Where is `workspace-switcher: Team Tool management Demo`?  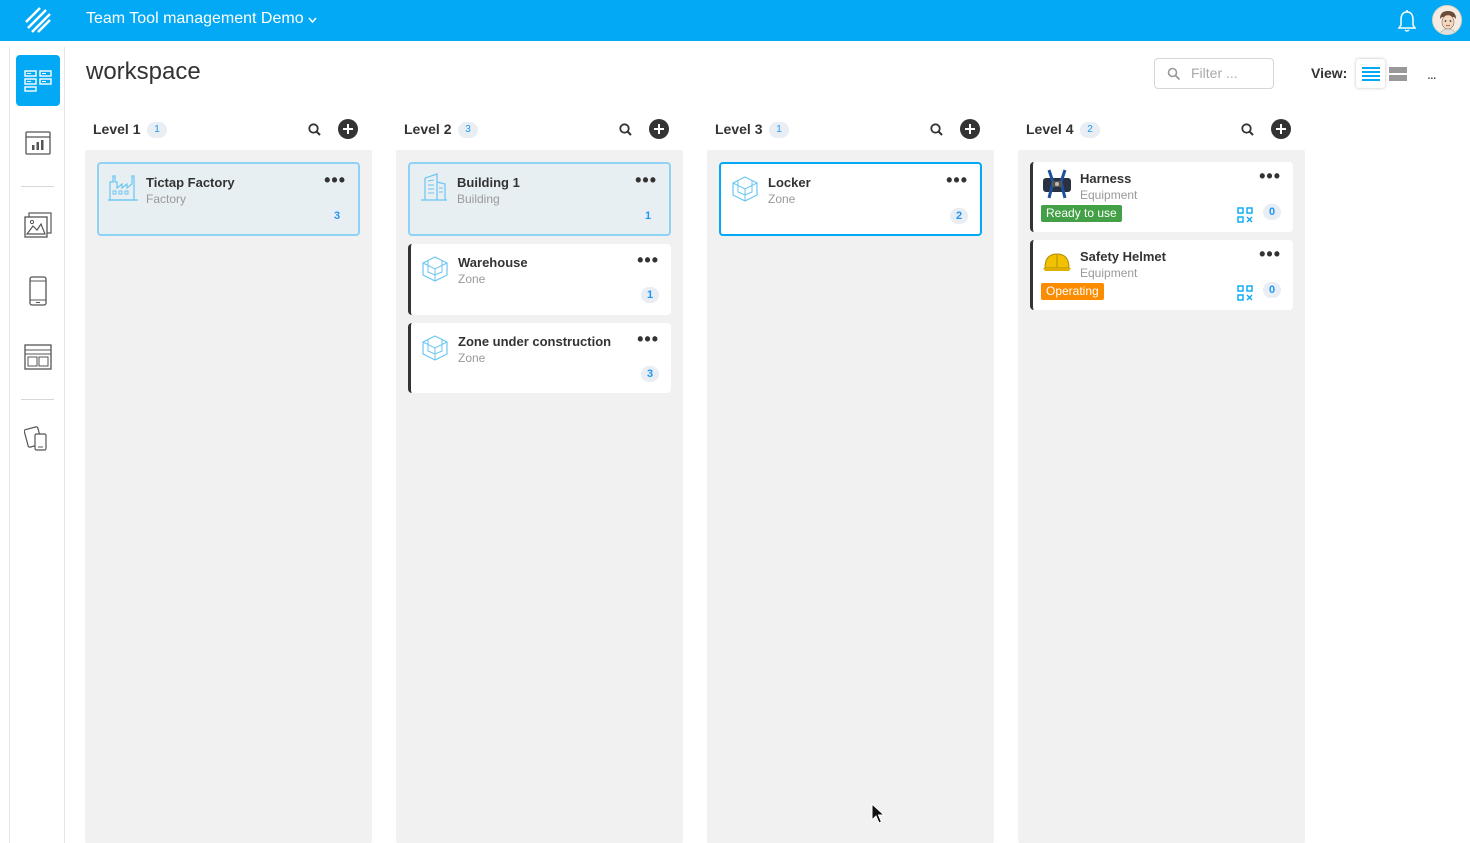
workspace-switcher: Team Tool management Demo is located at coordinates (201, 19).